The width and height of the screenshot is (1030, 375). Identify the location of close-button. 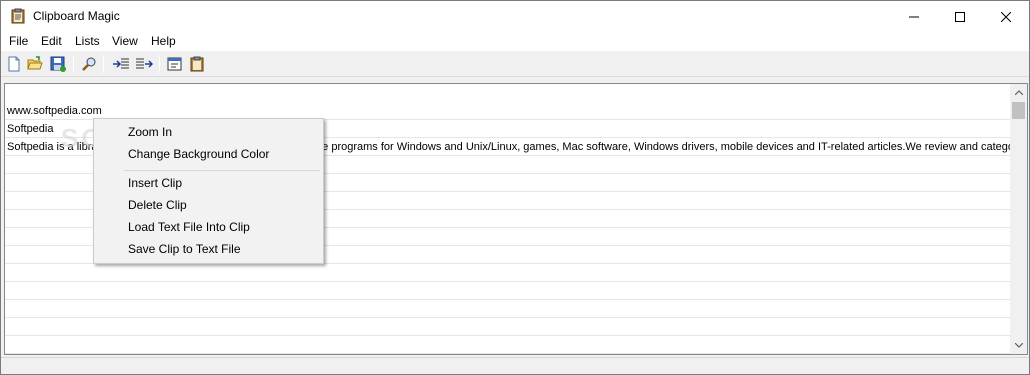
(1006, 16).